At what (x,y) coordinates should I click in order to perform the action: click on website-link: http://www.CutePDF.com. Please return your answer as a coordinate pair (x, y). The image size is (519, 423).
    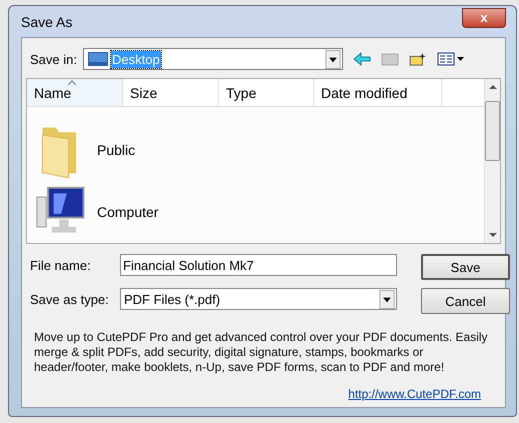
    Looking at the image, I should click on (414, 394).